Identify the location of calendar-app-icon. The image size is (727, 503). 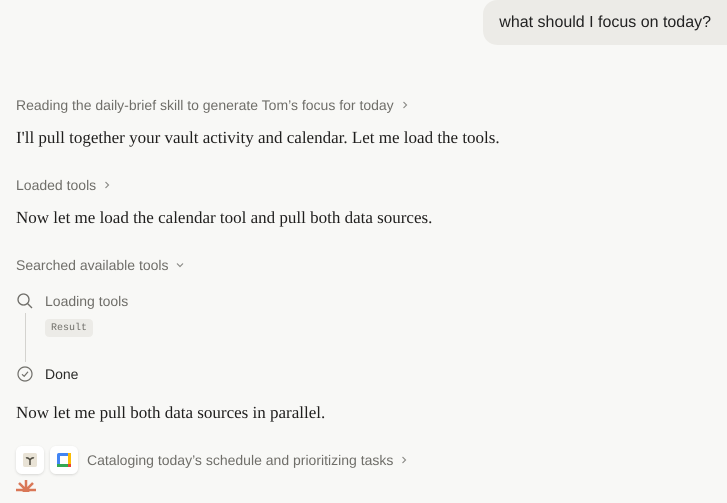
(64, 460).